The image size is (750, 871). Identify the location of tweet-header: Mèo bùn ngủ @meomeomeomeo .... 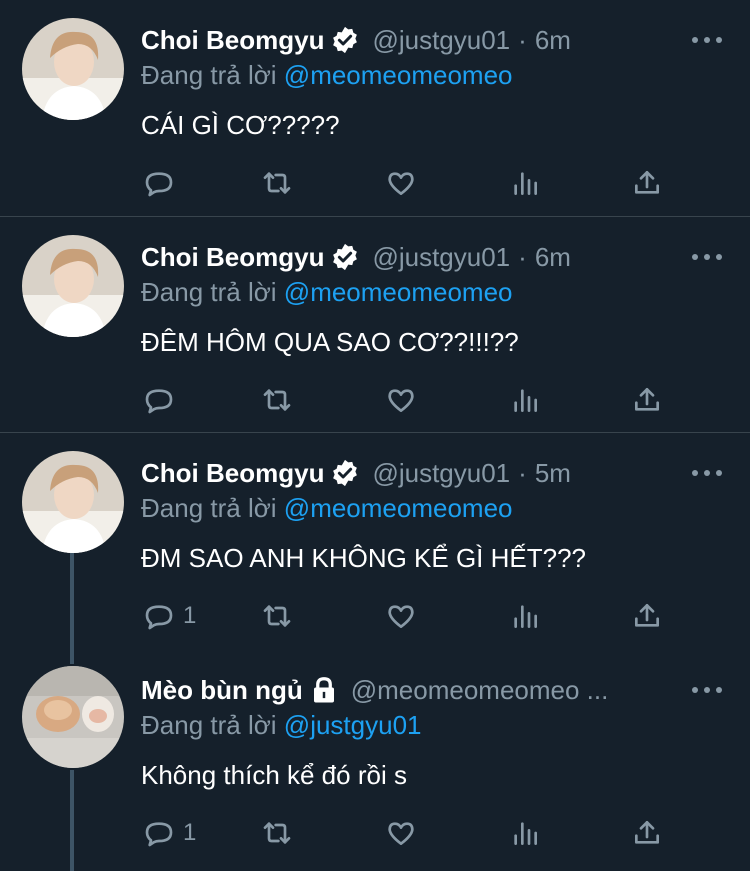
(400, 690).